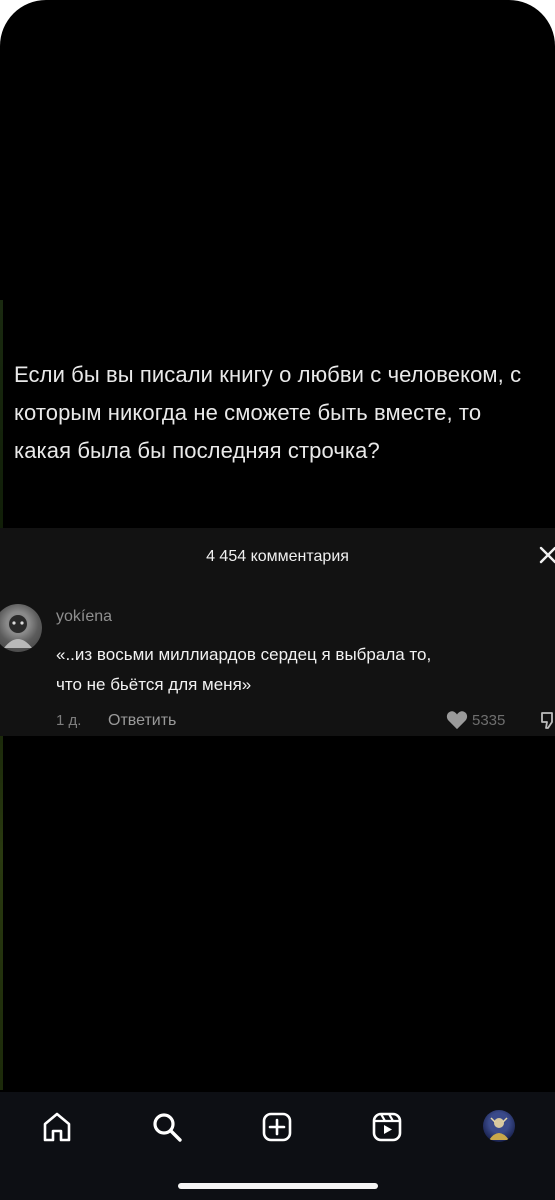 The image size is (555, 1200). I want to click on heart-icon, so click(457, 720).